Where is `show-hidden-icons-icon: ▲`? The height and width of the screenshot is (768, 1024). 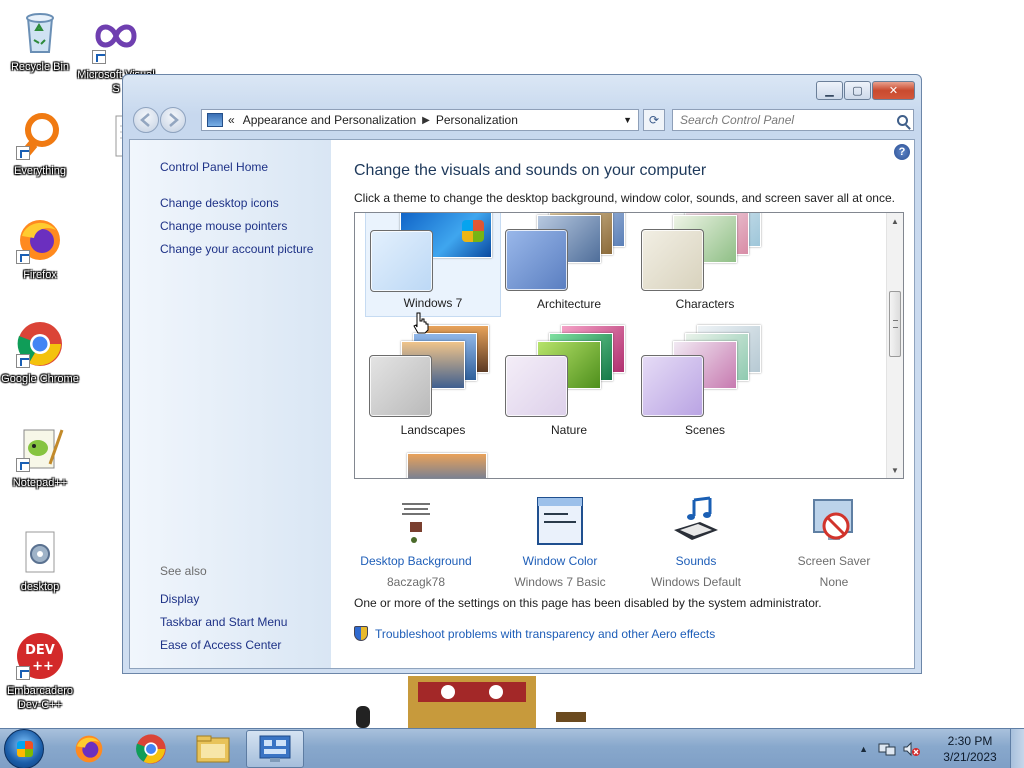
show-hidden-icons-icon: ▲ is located at coordinates (863, 749).